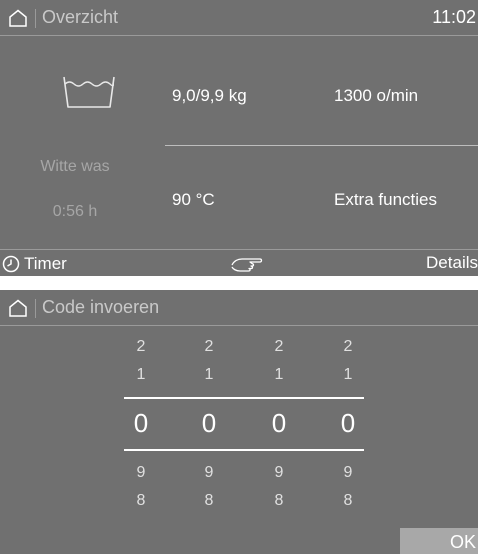 The height and width of the screenshot is (554, 478). What do you see at coordinates (244, 398) in the screenshot?
I see `selection-line-top` at bounding box center [244, 398].